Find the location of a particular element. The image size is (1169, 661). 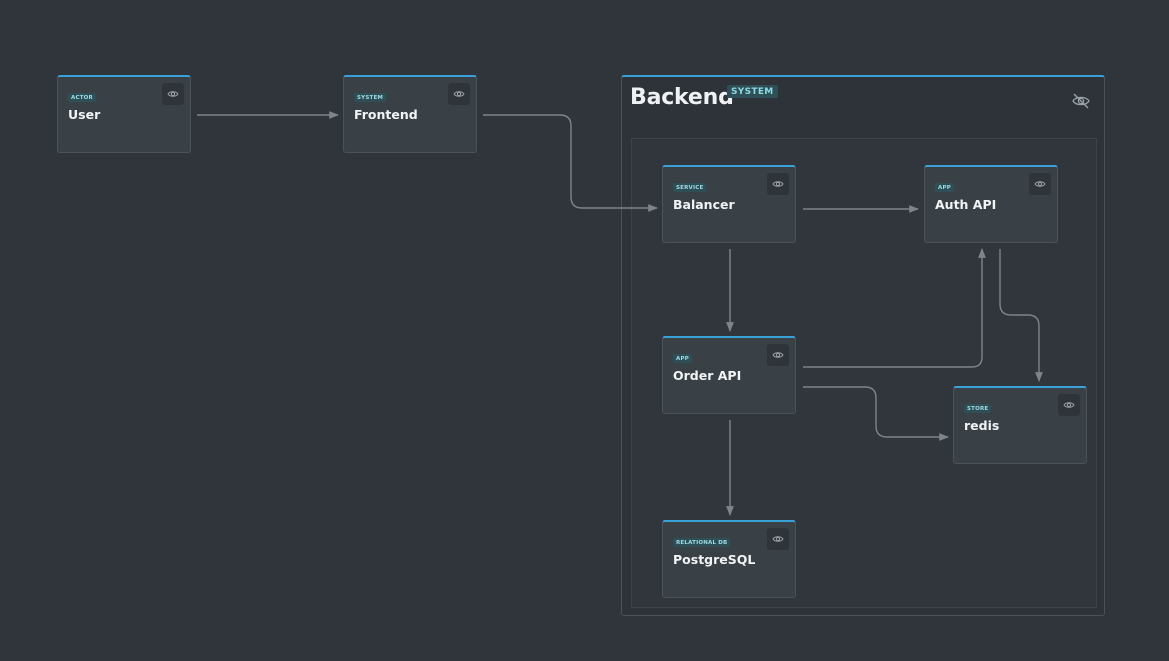

node-label: redis is located at coordinates (982, 425).